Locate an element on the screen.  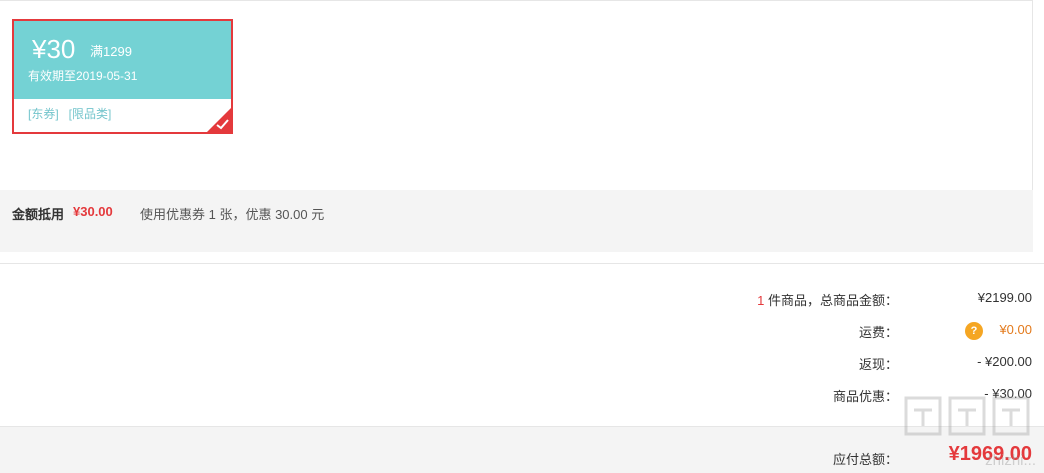
coupon-tags: [东券] [限品类] is located at coordinates (74, 113).